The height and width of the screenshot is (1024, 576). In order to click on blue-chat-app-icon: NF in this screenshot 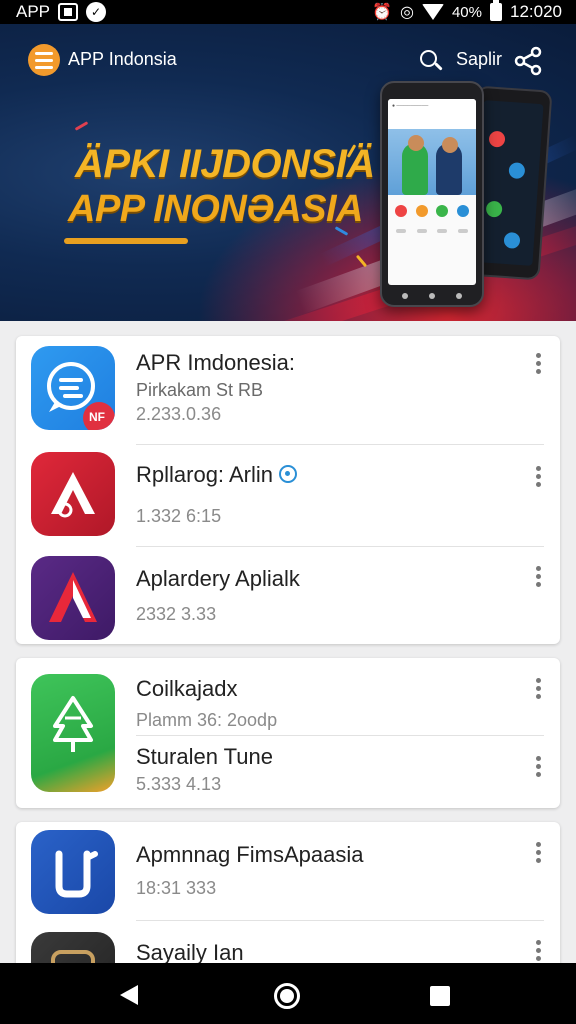, I will do `click(73, 388)`.